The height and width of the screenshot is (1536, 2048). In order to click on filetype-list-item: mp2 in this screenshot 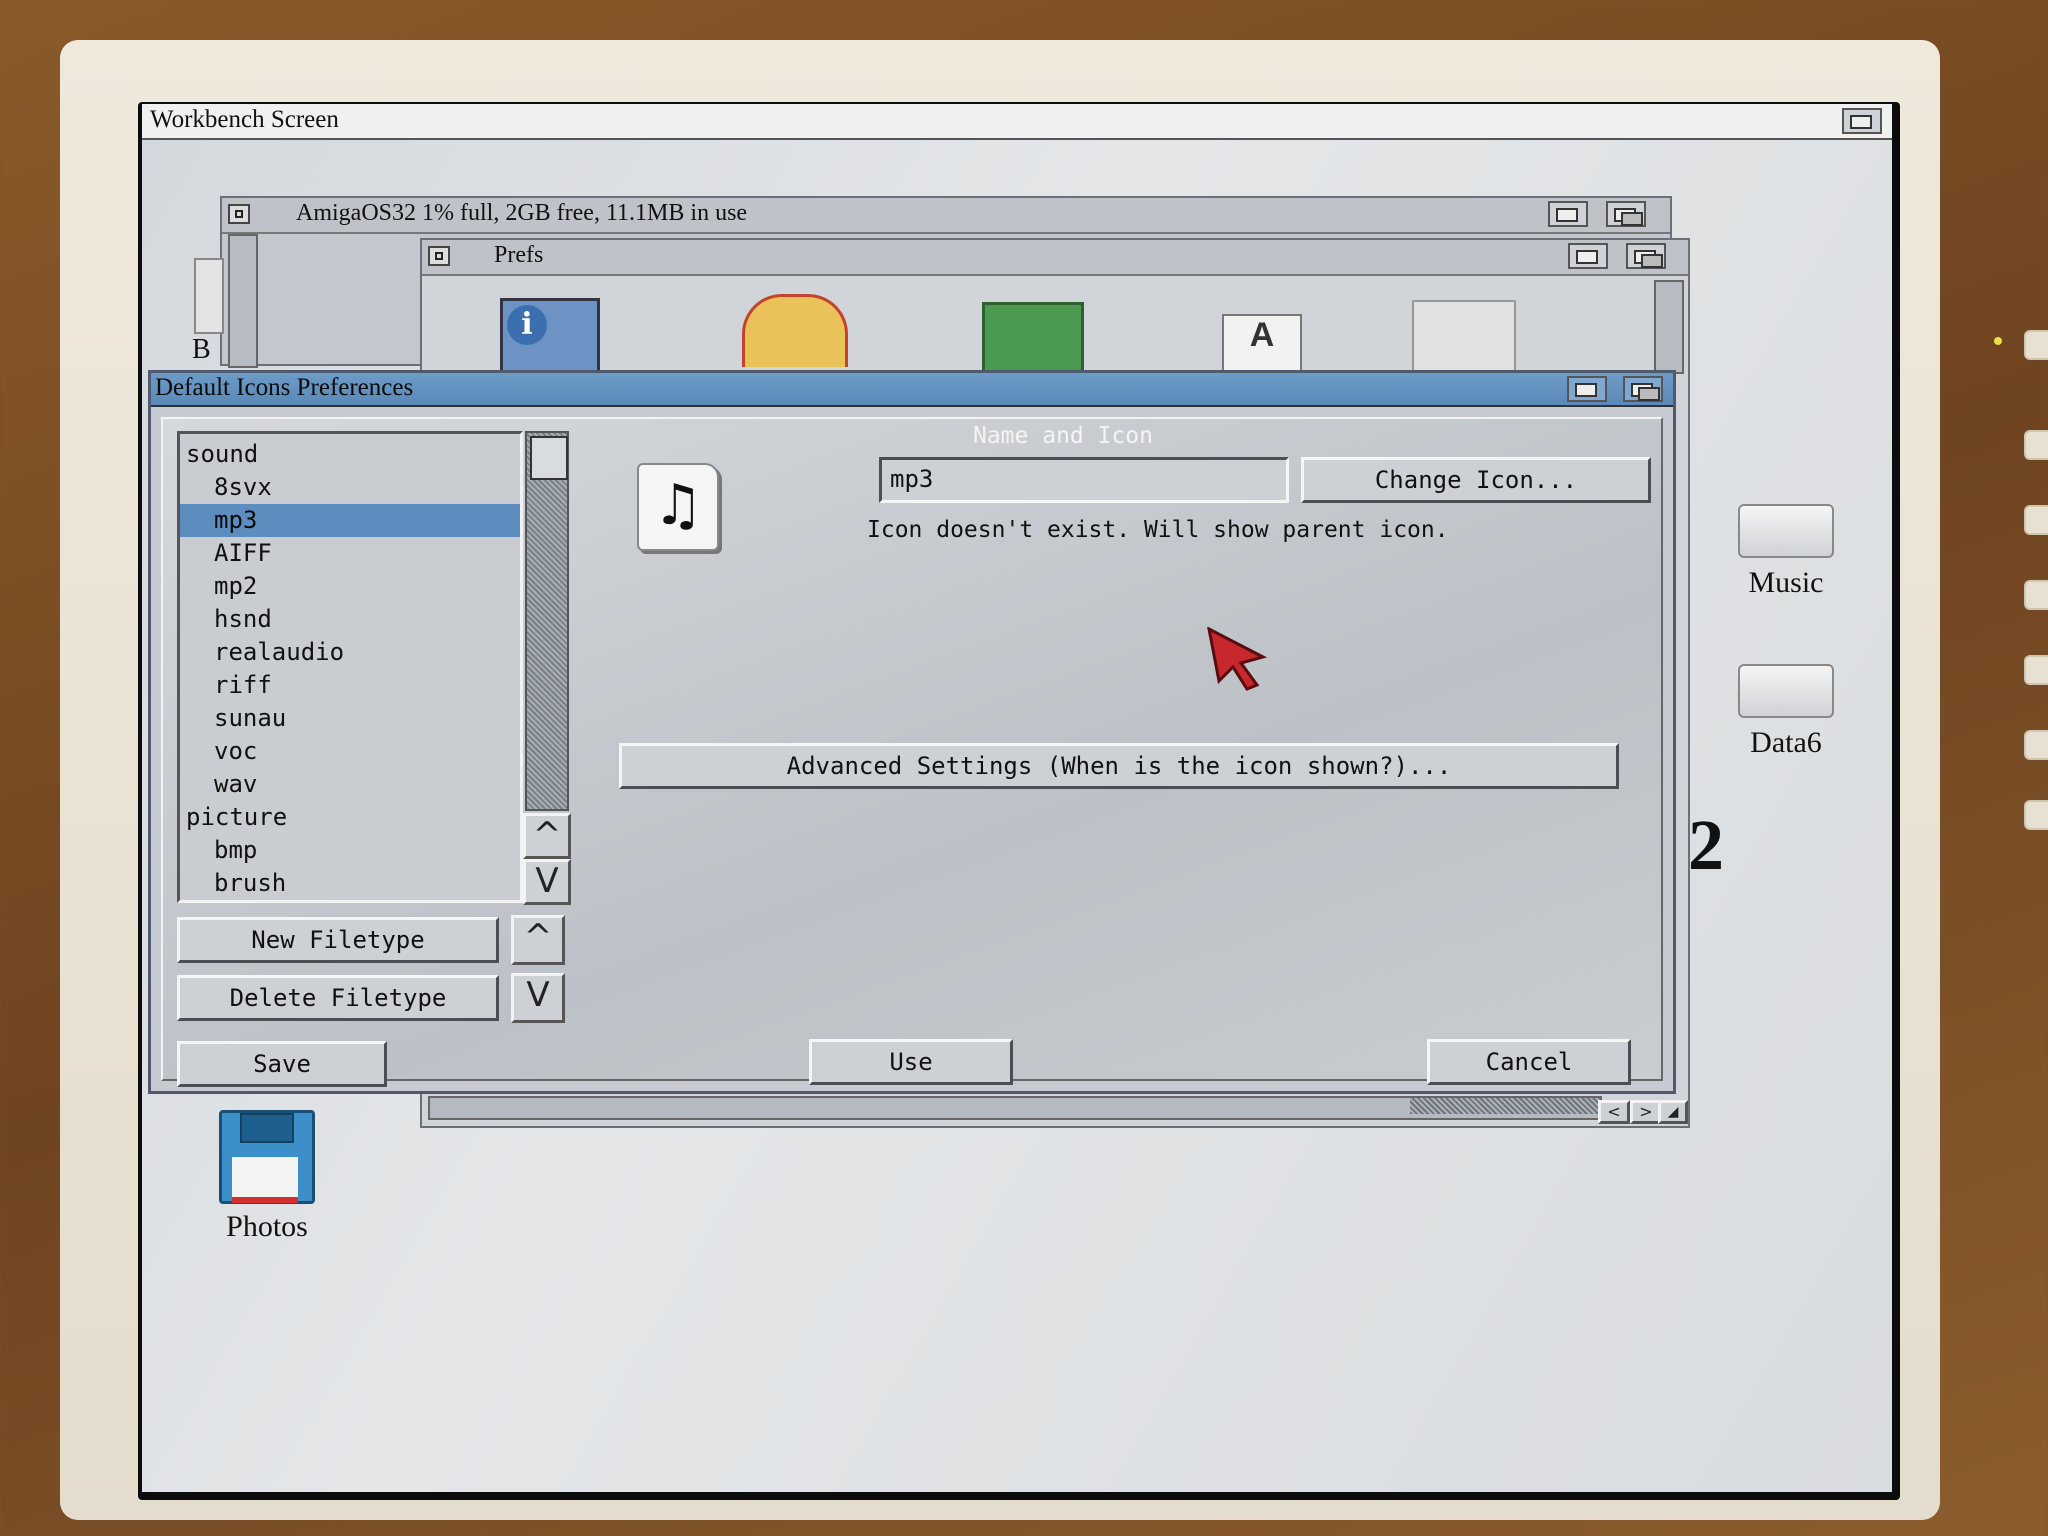, I will do `click(350, 586)`.